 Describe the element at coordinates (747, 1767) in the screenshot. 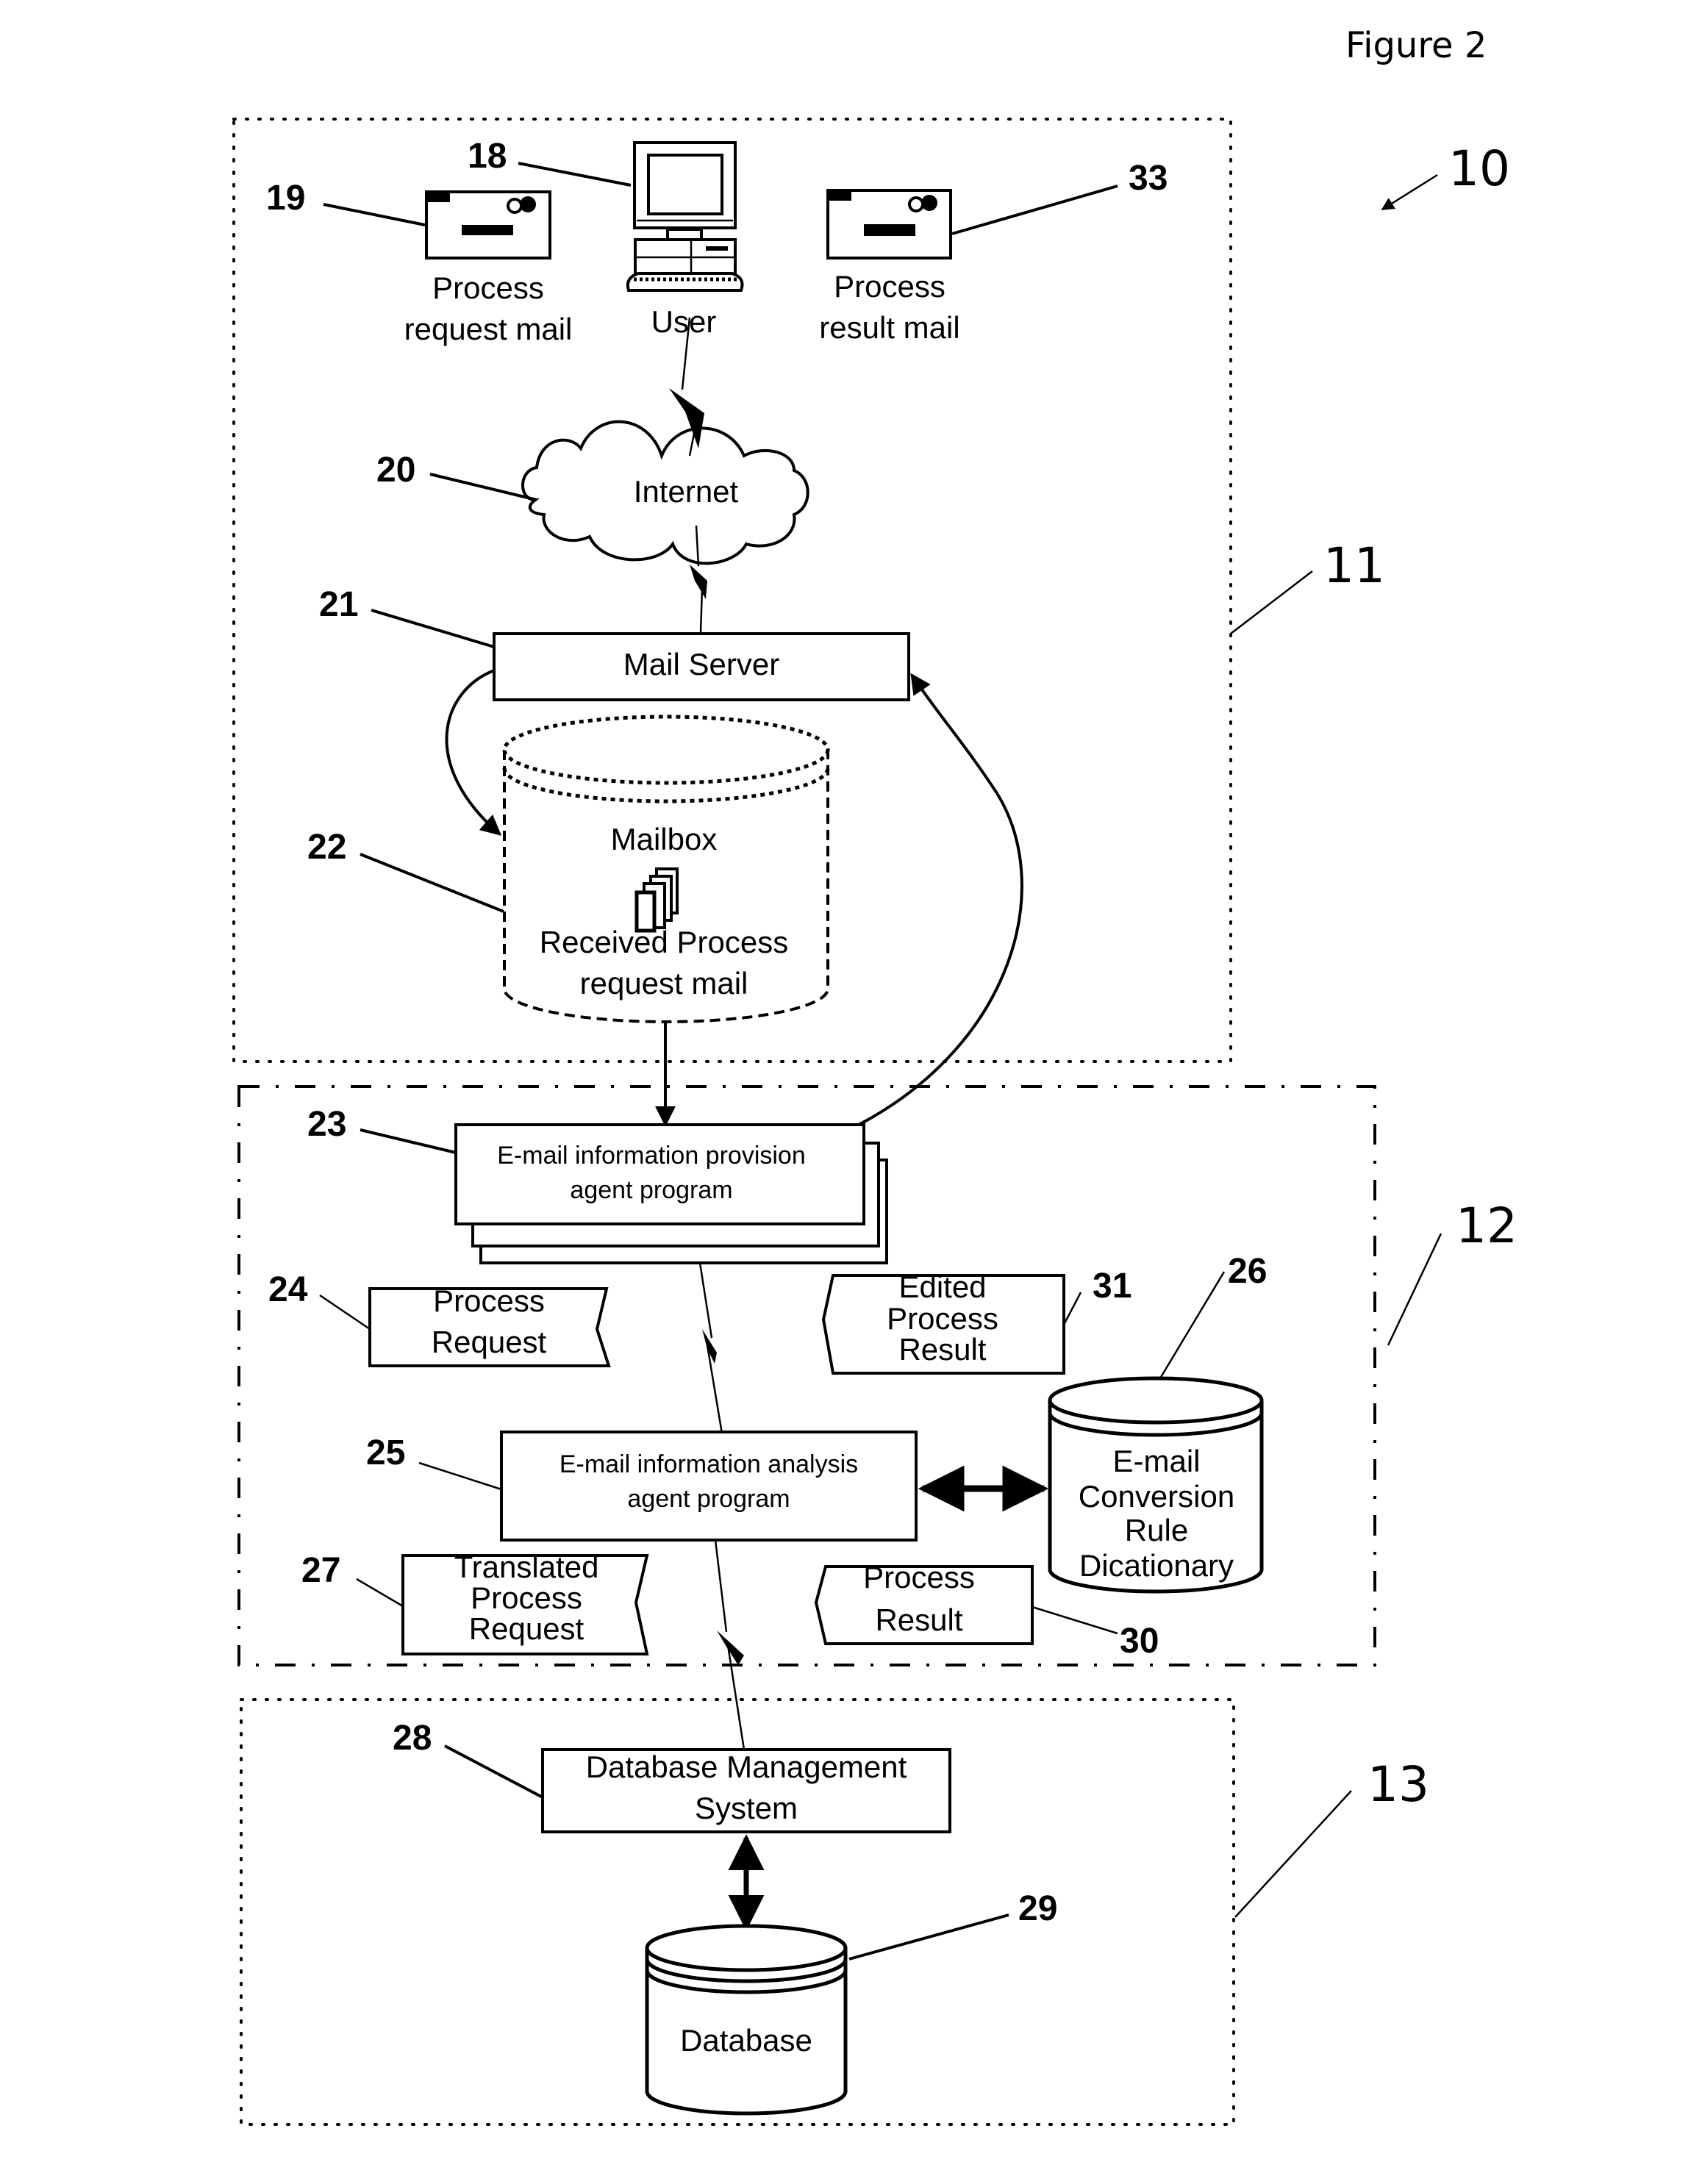

I see `dbms-label-1: Database Management` at that location.